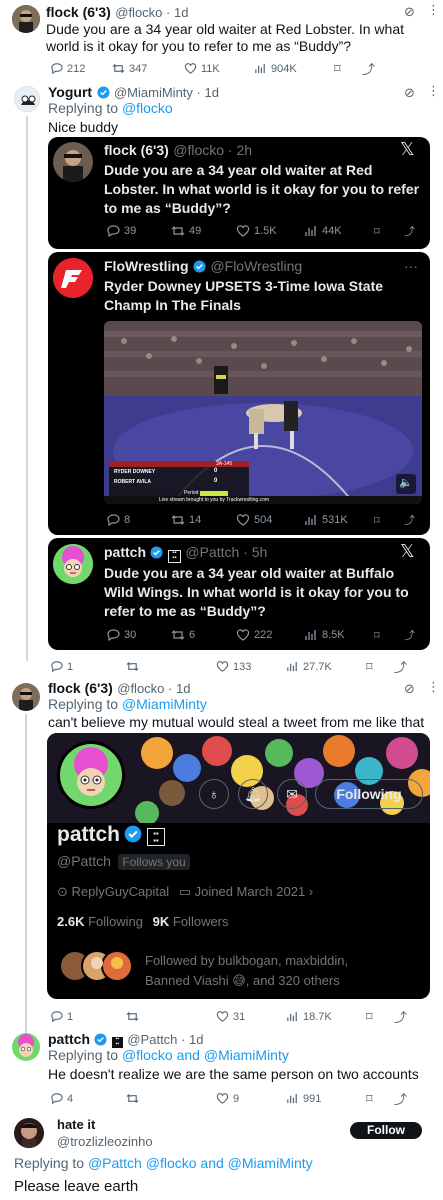  What do you see at coordinates (166, 92) in the screenshot?
I see `author-handle: @MiamiMinty · 1d` at bounding box center [166, 92].